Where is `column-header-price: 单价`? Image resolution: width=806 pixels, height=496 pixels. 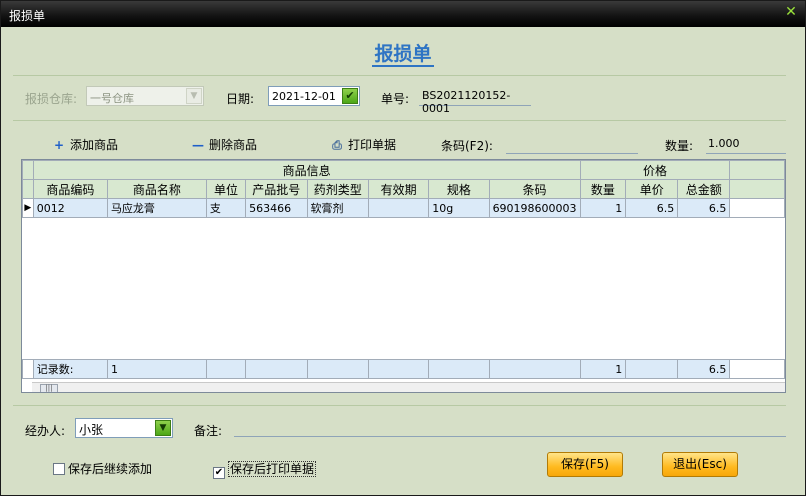
column-header-price: 单价 is located at coordinates (652, 189).